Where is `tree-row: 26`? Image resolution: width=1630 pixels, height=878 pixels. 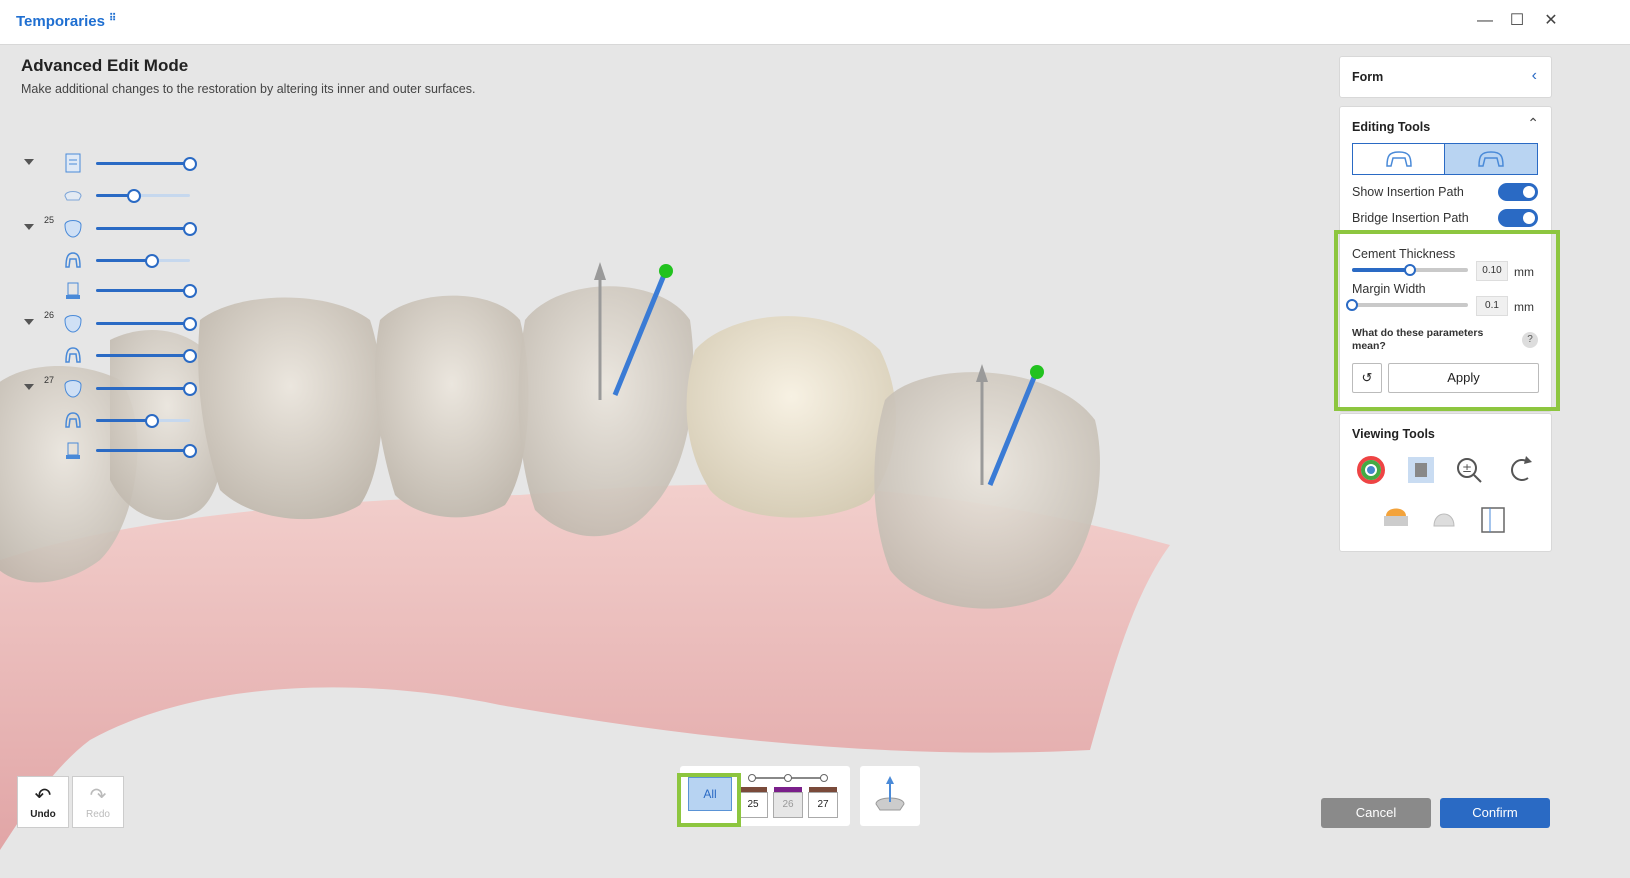
tree-row: 26 is located at coordinates (110, 323).